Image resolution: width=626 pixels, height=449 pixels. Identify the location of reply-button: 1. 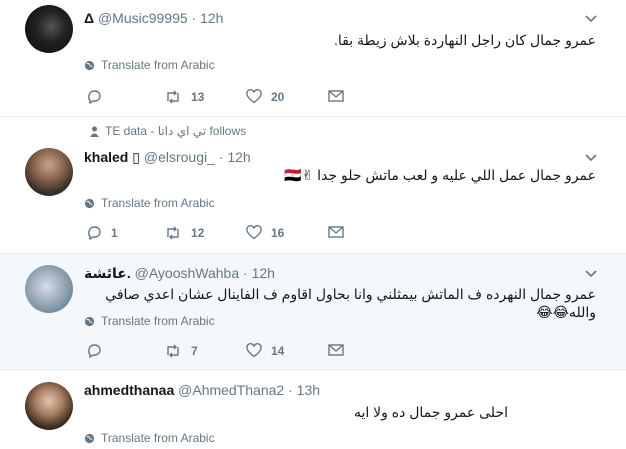
(102, 233).